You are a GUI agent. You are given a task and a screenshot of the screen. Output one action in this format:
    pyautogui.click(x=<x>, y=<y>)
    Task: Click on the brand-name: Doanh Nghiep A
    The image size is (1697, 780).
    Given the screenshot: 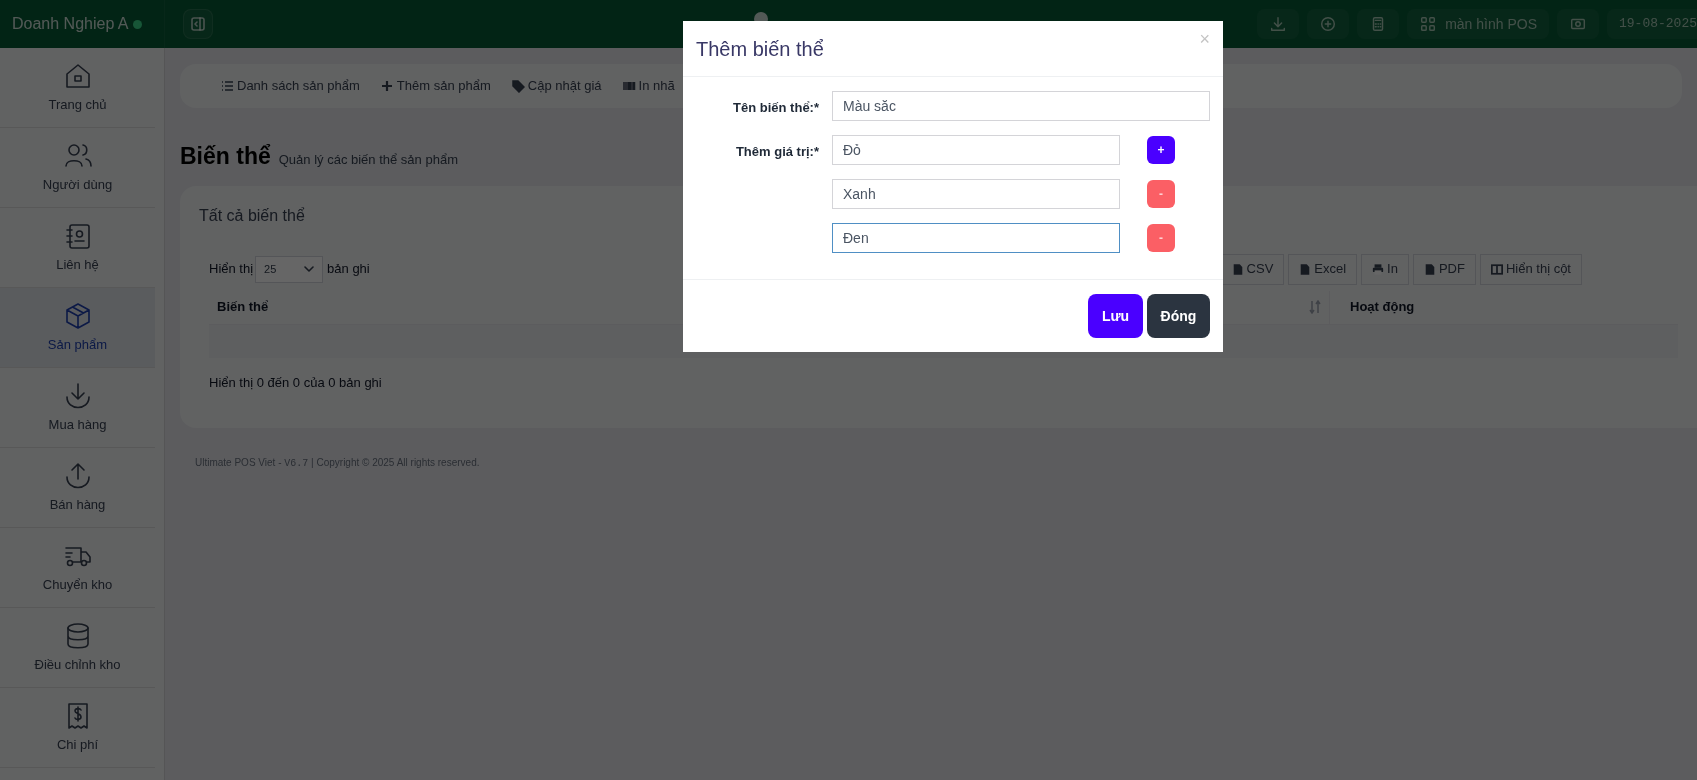 What is the action you would take?
    pyautogui.click(x=70, y=24)
    